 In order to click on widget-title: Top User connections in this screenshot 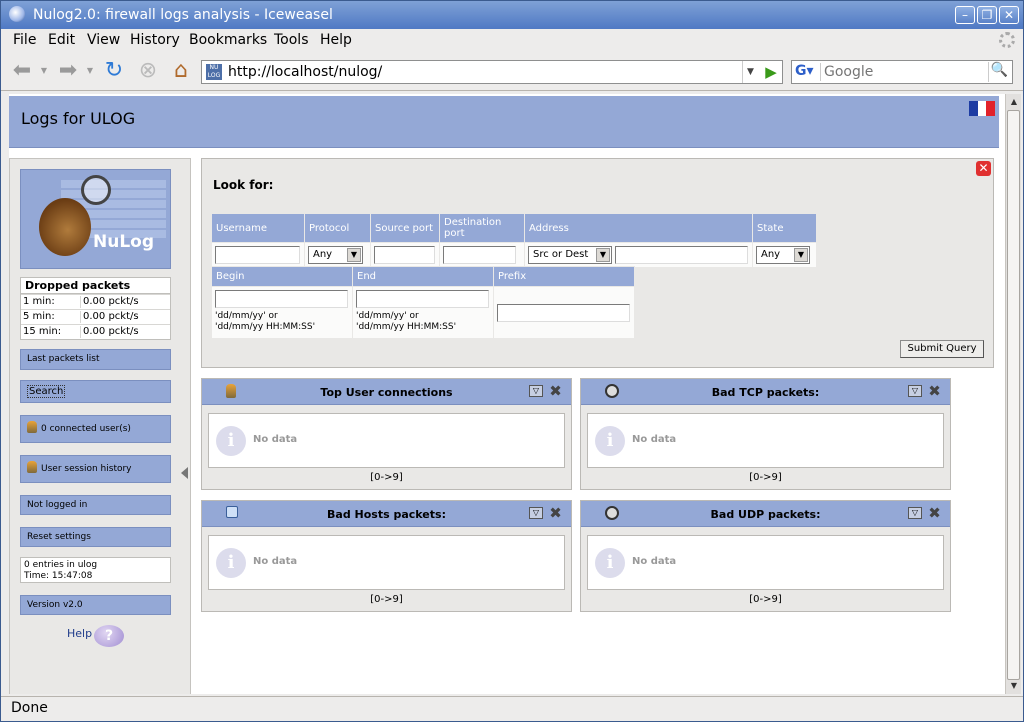, I will do `click(386, 392)`.